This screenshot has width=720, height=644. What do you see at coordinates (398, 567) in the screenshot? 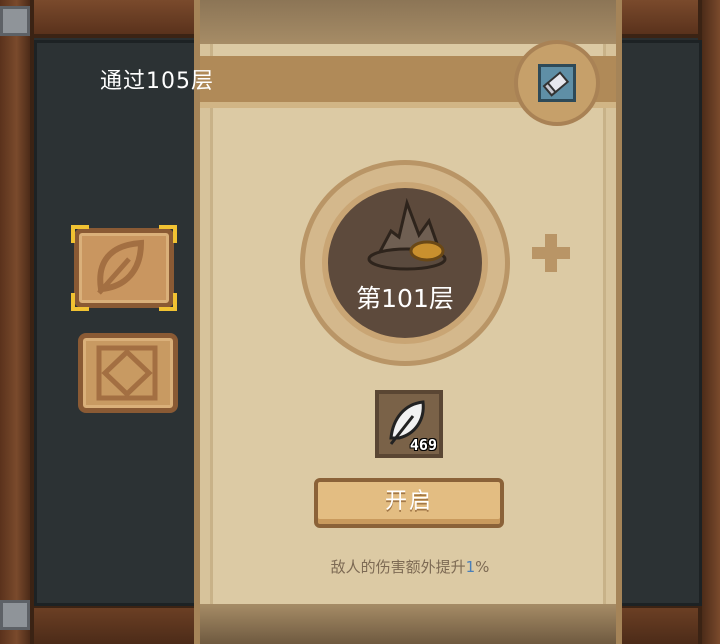
I see `bonus-prefix: 敌人的伤害额外提升` at bounding box center [398, 567].